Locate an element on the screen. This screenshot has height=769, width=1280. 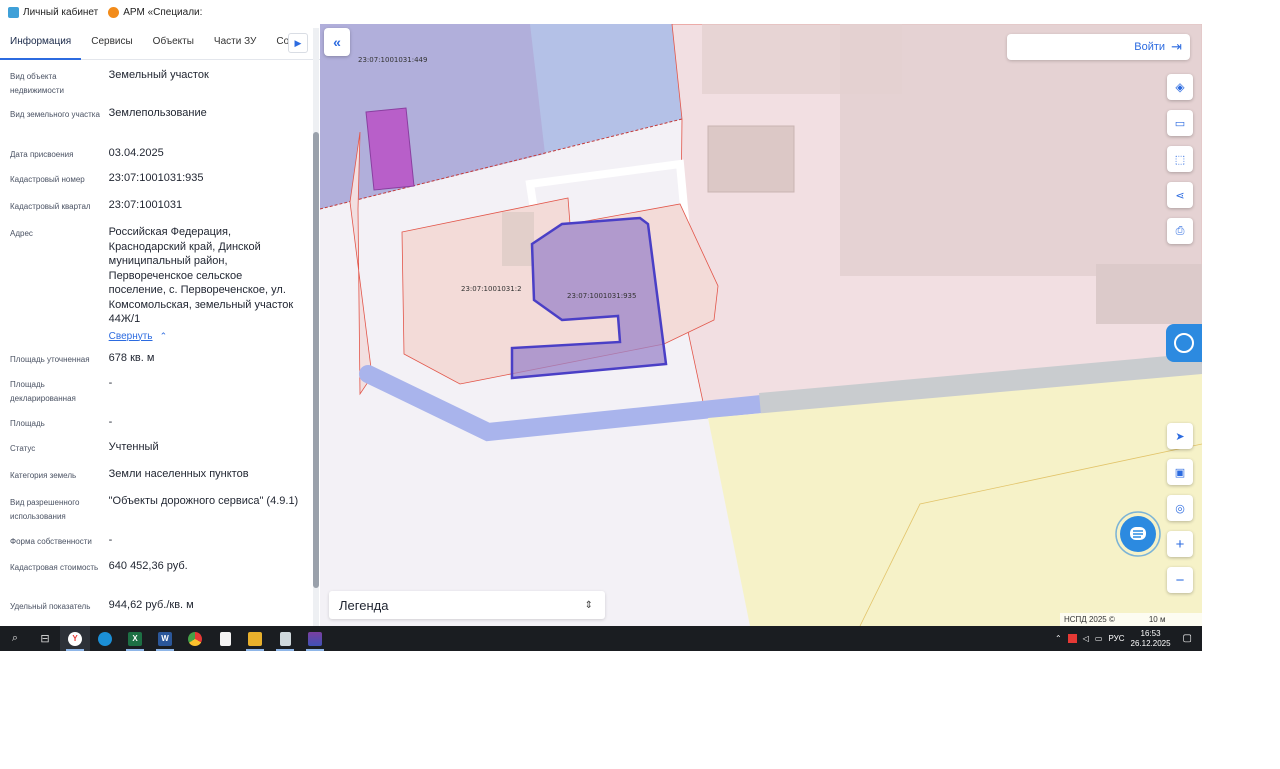
info-row: Площадь декларированная - is located at coordinates (156, 395).